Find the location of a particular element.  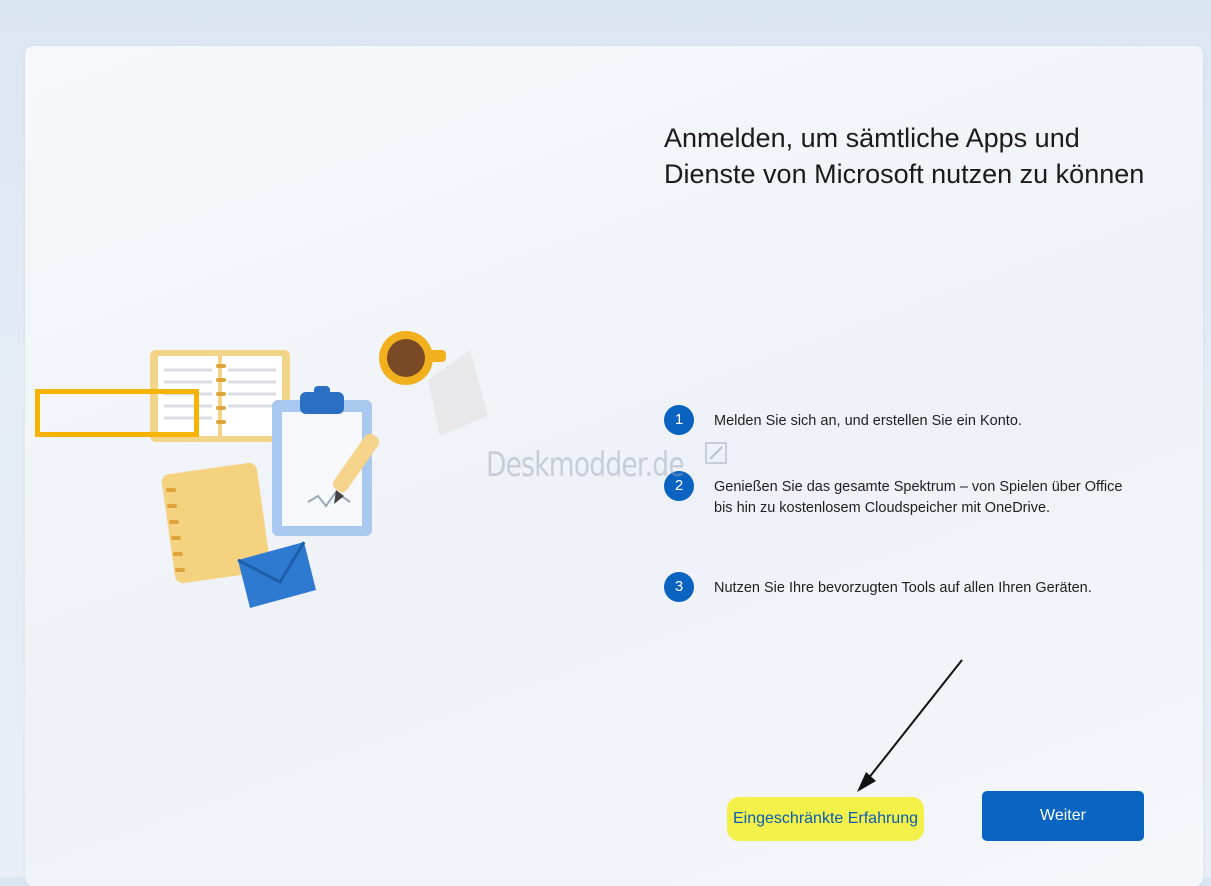

limited-experience-button: Eingeschränkte Erfahrung is located at coordinates (825, 819).